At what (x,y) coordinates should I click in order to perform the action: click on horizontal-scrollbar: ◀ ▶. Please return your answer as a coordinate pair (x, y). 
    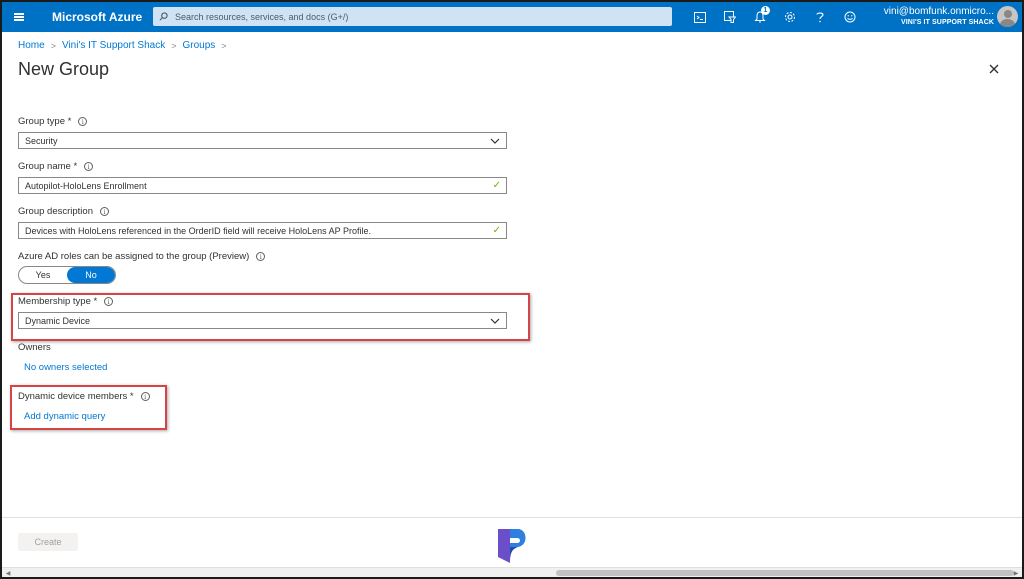
    Looking at the image, I should click on (512, 572).